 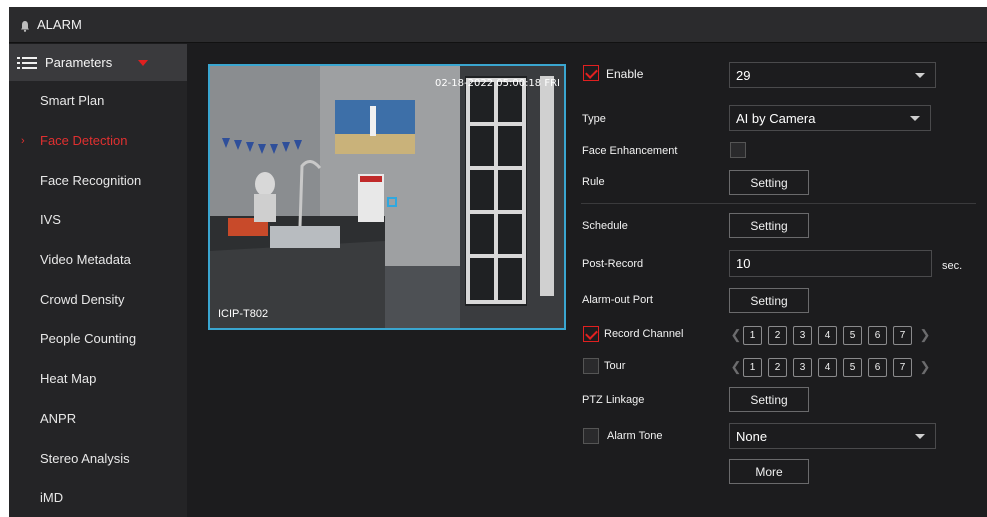 What do you see at coordinates (752, 436) in the screenshot?
I see `alarm-tone-value: None` at bounding box center [752, 436].